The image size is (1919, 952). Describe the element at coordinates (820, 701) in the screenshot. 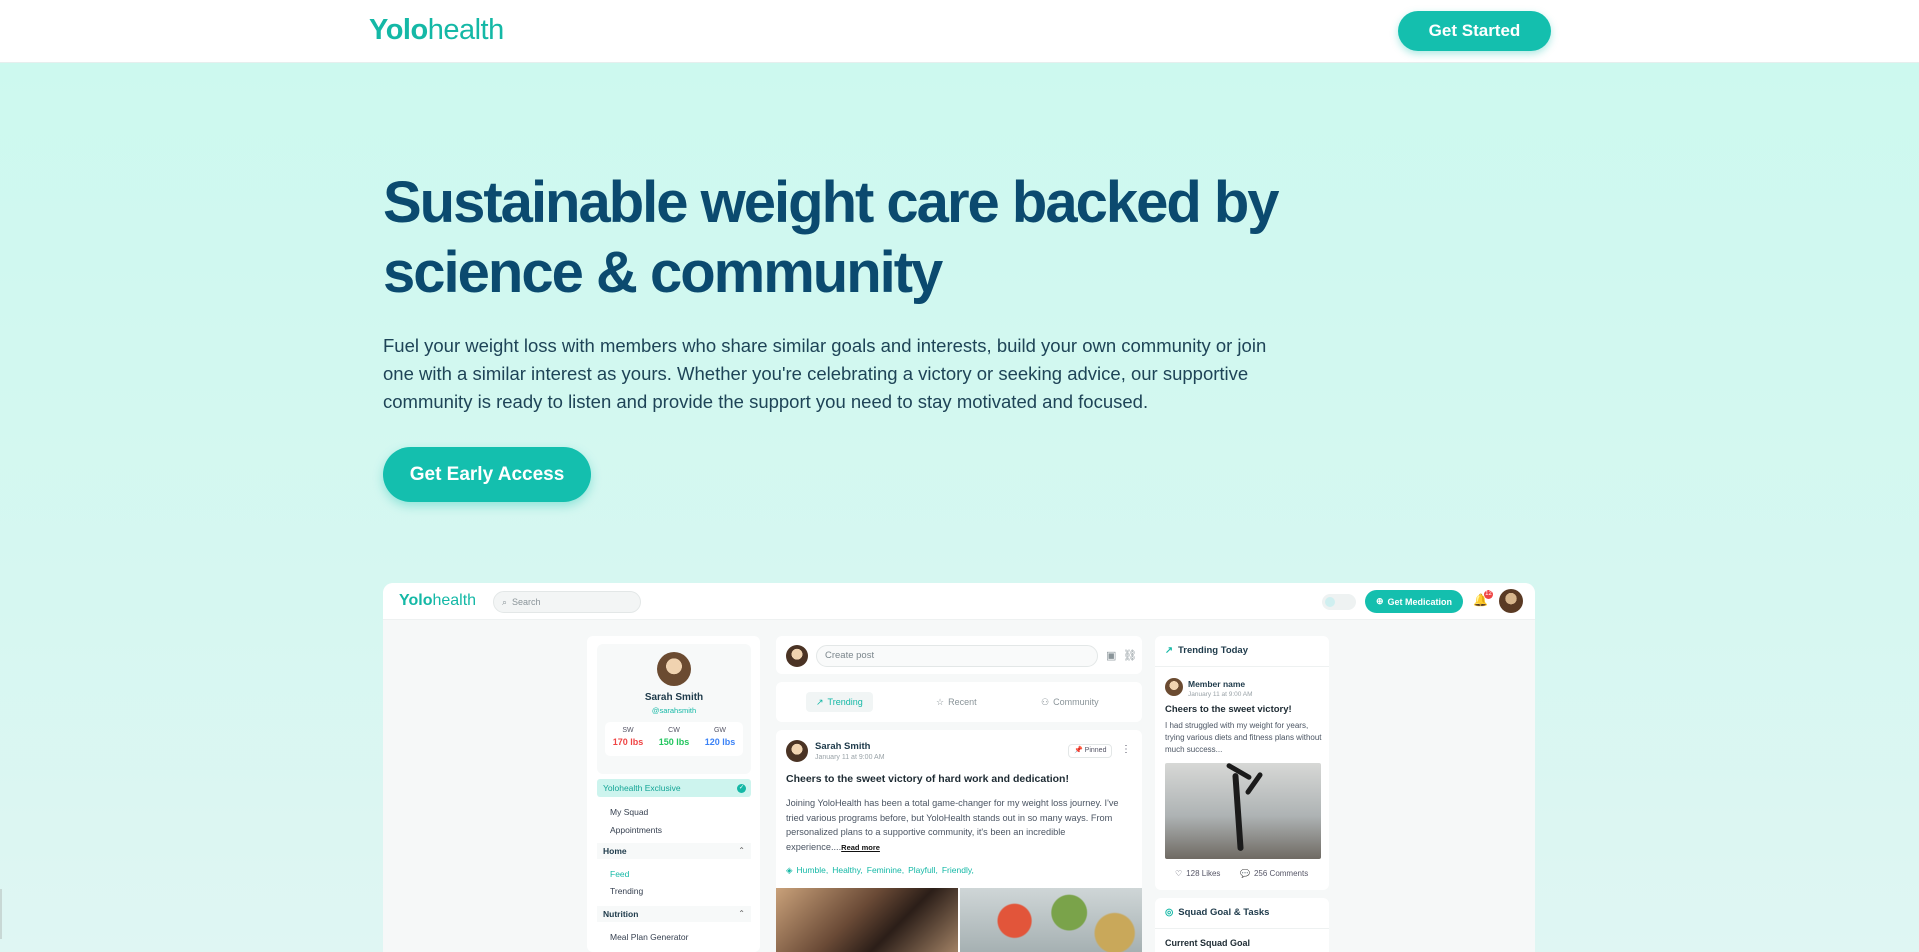

I see `trending-icon: ↗` at that location.